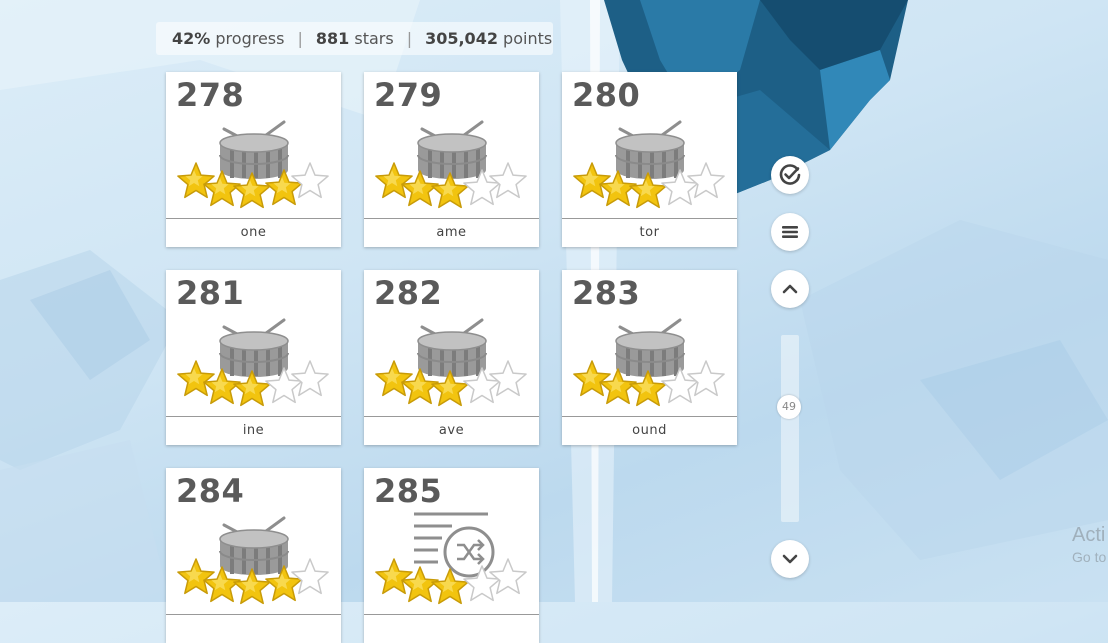  I want to click on level-card: 283 ound, so click(649, 357).